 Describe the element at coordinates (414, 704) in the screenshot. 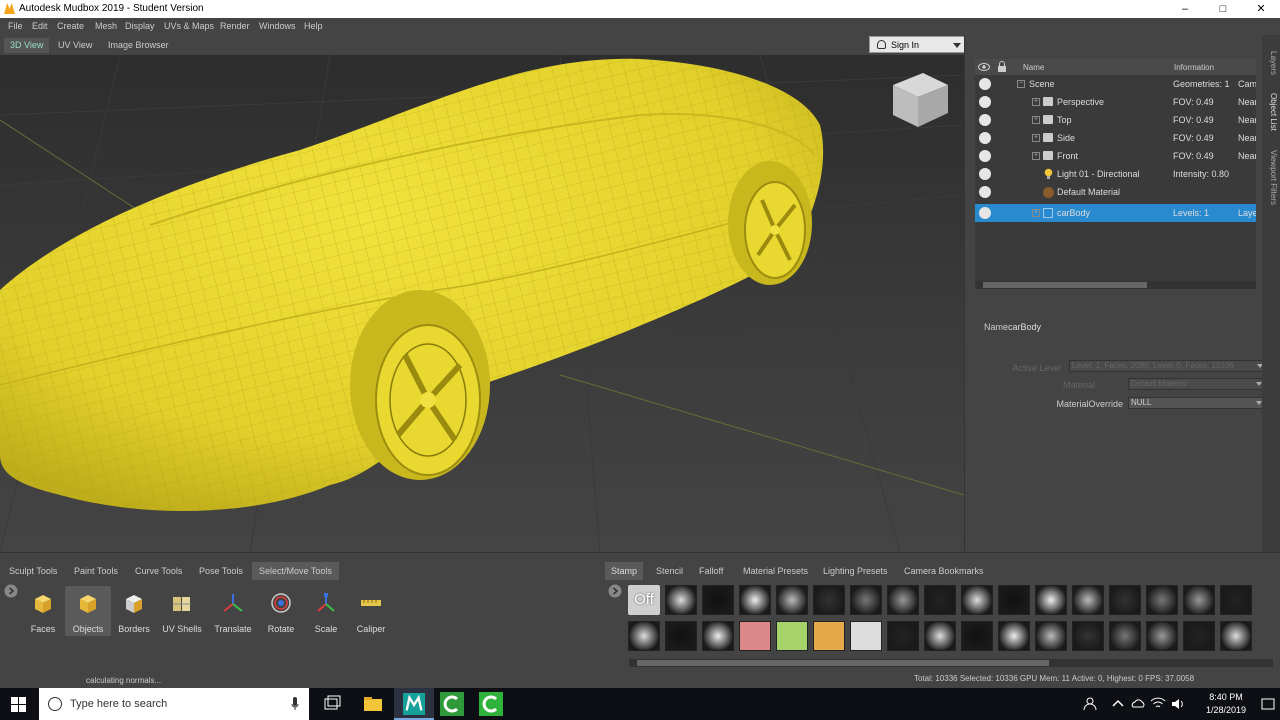

I see `taskbar-mudbox-active` at that location.